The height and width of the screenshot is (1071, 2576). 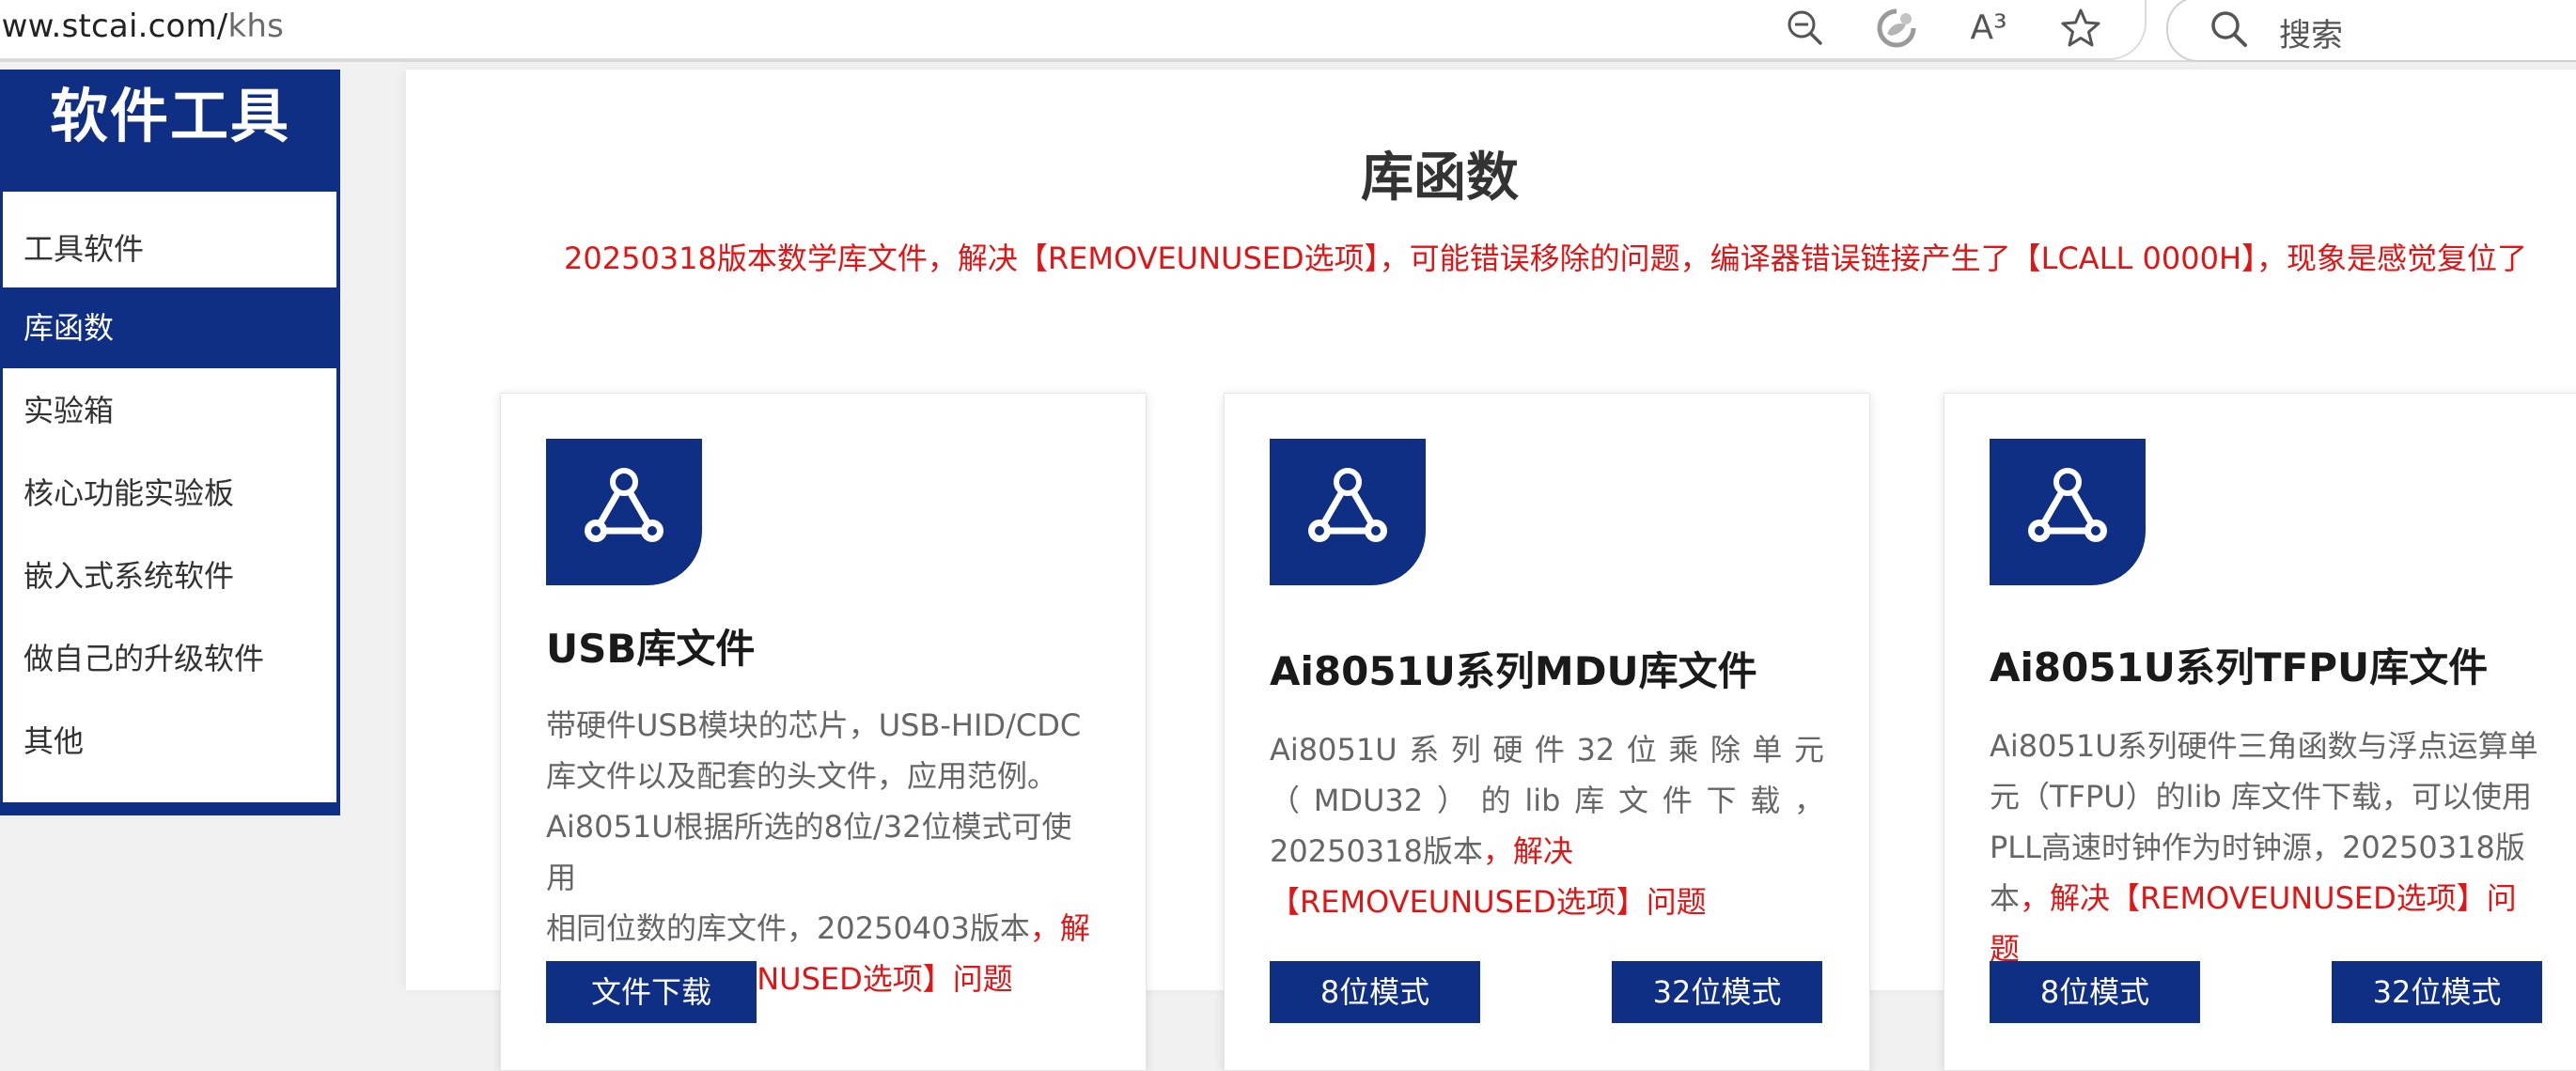 I want to click on desc-line: Ai8051U系列硬件32位乘除单元, so click(x=1547, y=750).